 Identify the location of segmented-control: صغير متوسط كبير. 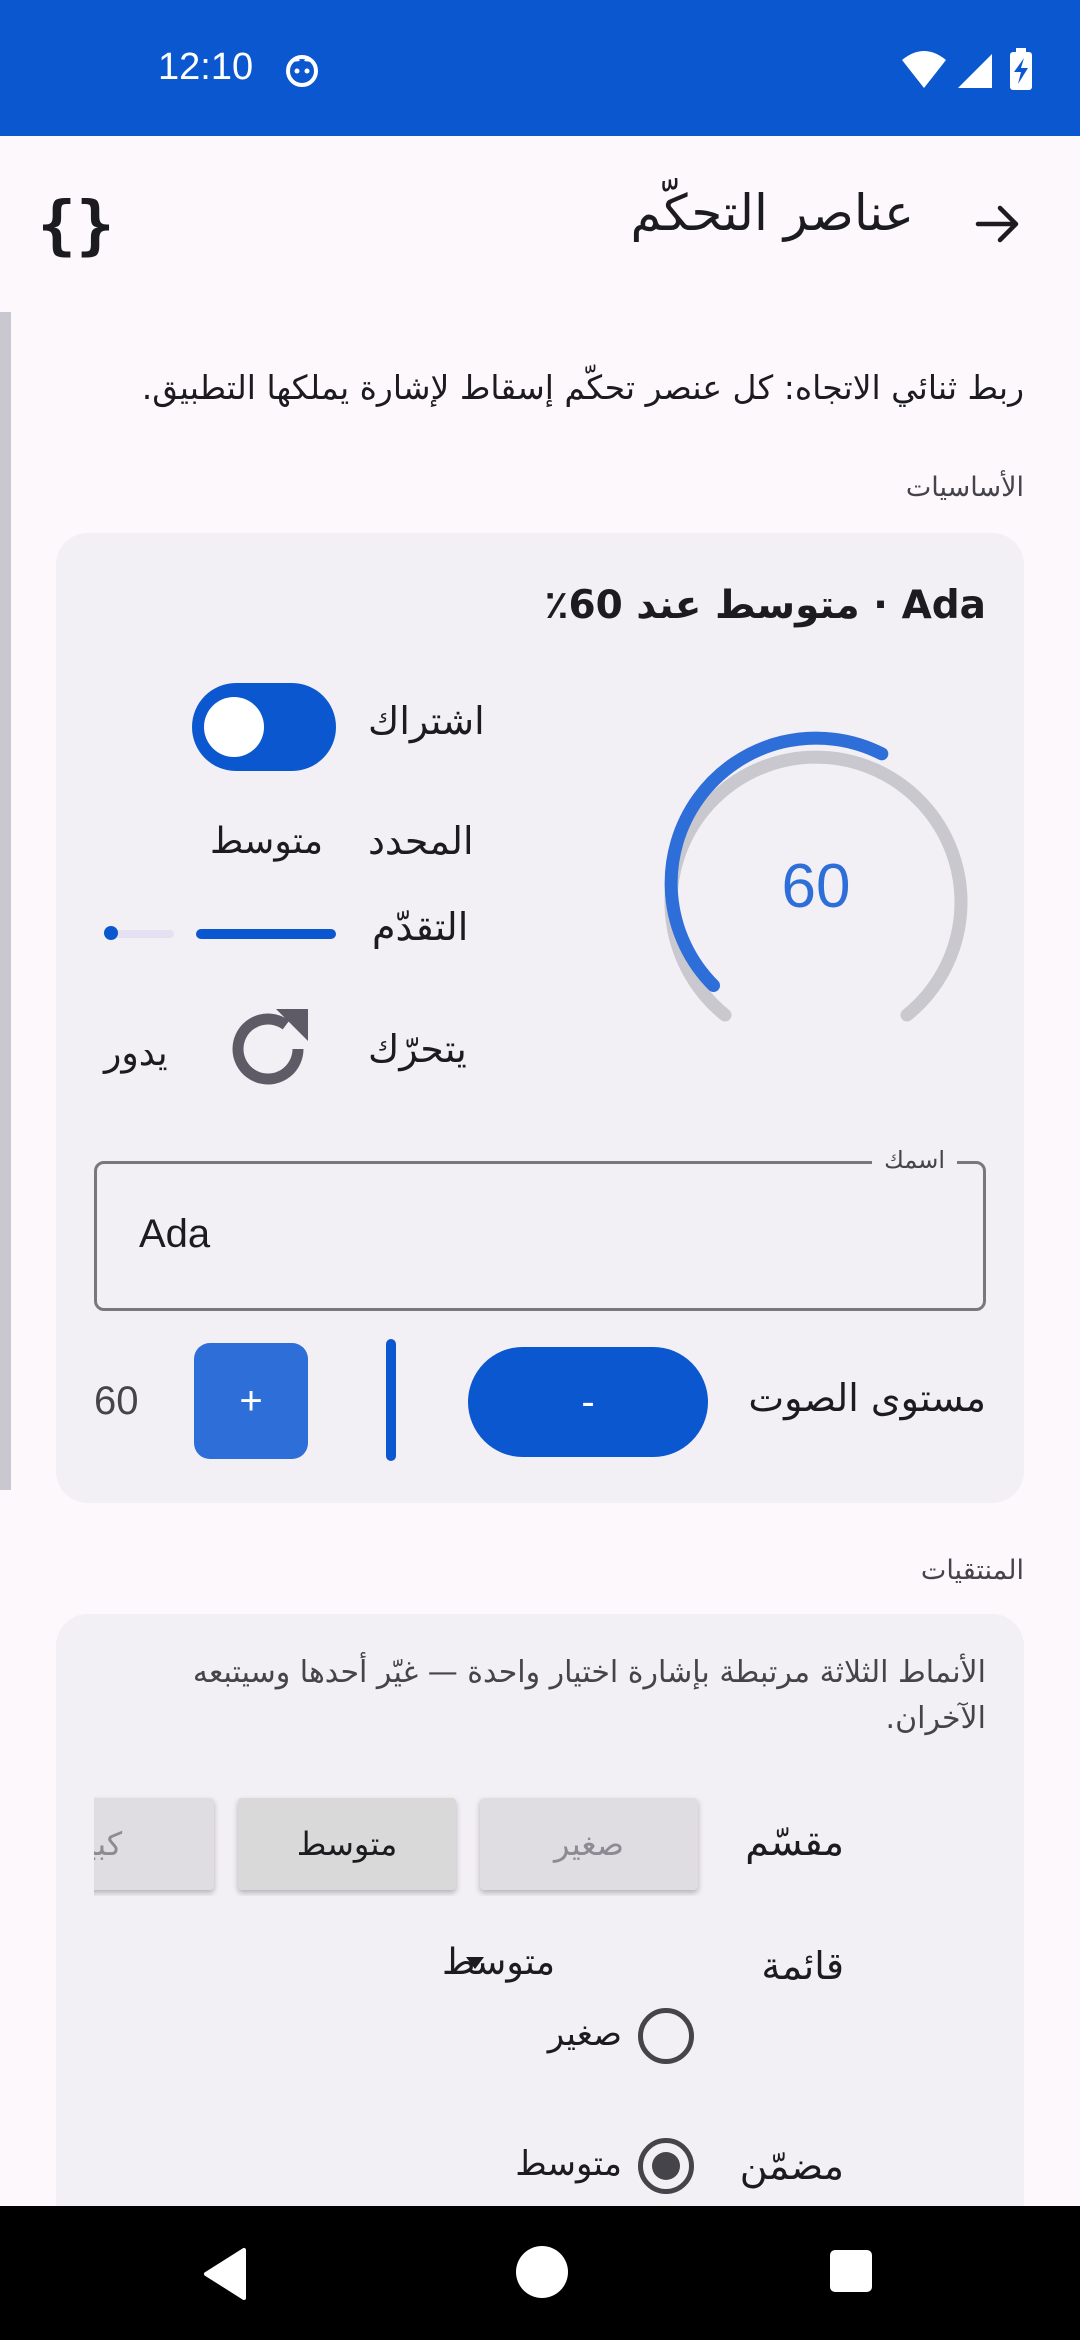
(419, 1844).